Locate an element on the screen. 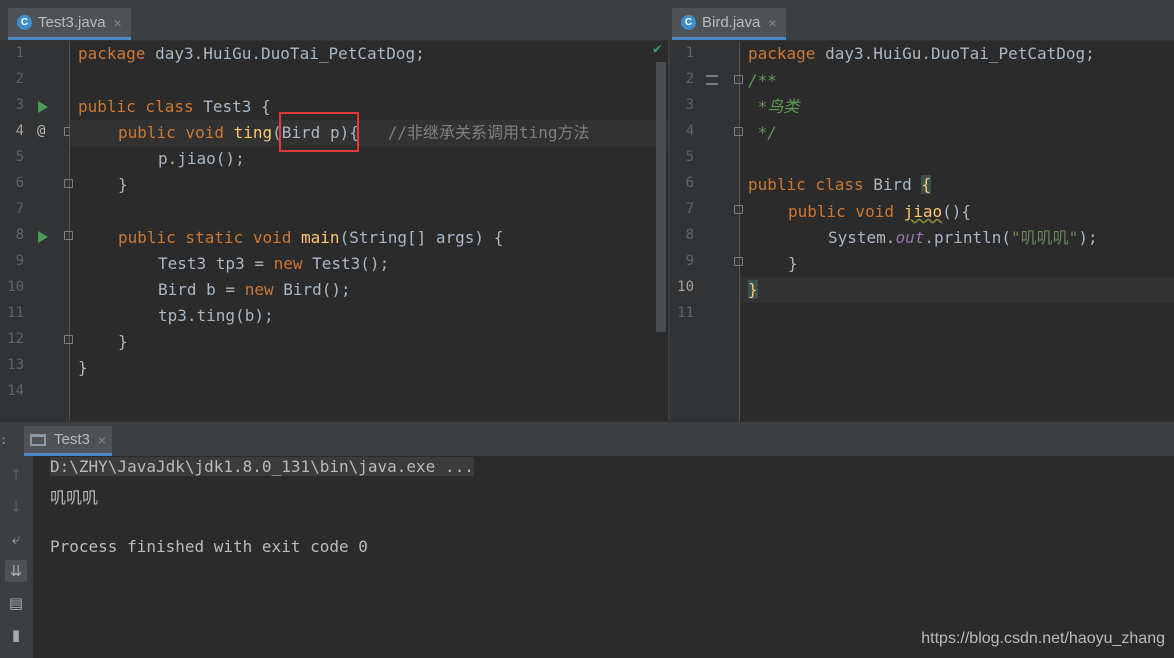 The height and width of the screenshot is (658, 1174). right-gutter: 1 2 3 4 5 6 7 8 9 10 11 is located at coordinates (706, 231).